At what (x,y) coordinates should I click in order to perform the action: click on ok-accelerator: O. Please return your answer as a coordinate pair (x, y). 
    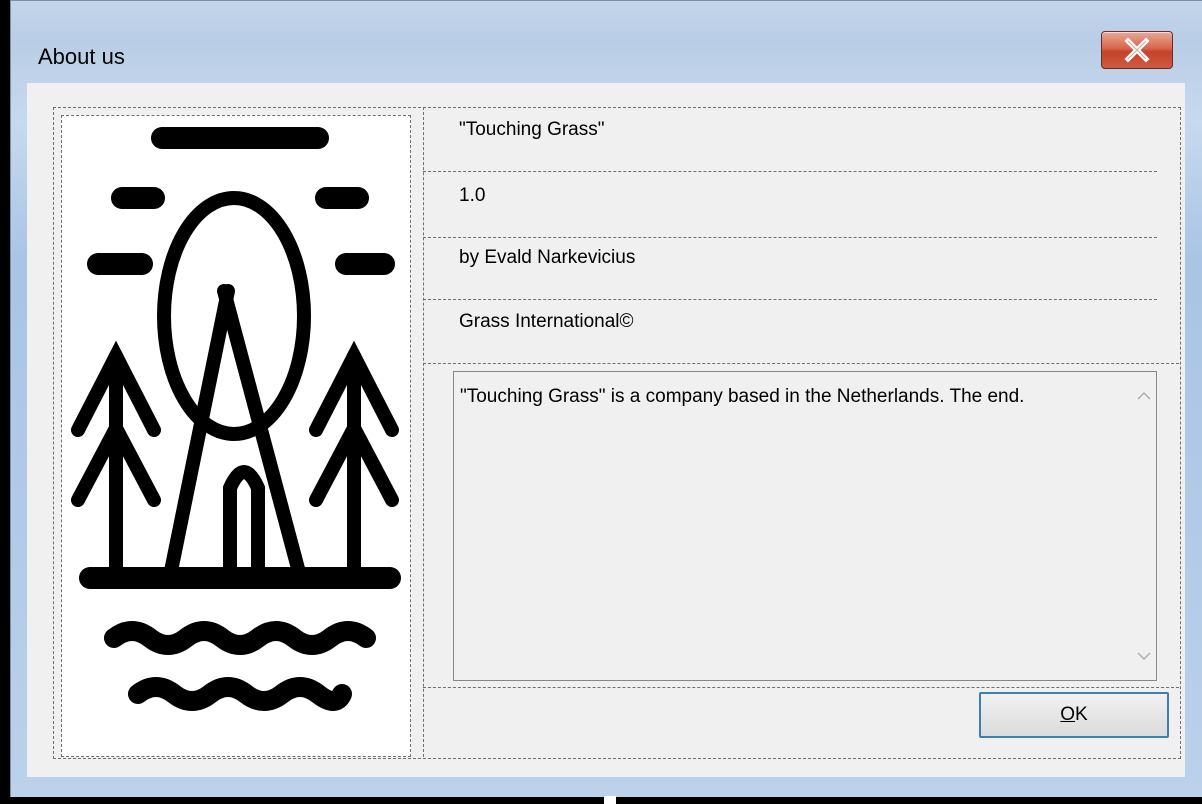
    Looking at the image, I should click on (1068, 714).